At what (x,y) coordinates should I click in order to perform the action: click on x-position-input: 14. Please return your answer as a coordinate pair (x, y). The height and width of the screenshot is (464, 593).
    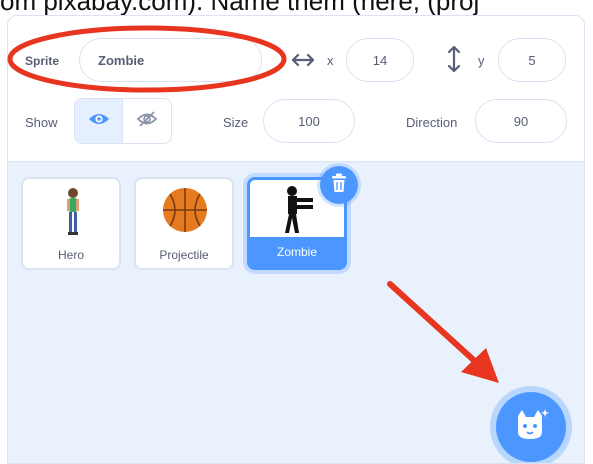
    Looking at the image, I should click on (380, 60).